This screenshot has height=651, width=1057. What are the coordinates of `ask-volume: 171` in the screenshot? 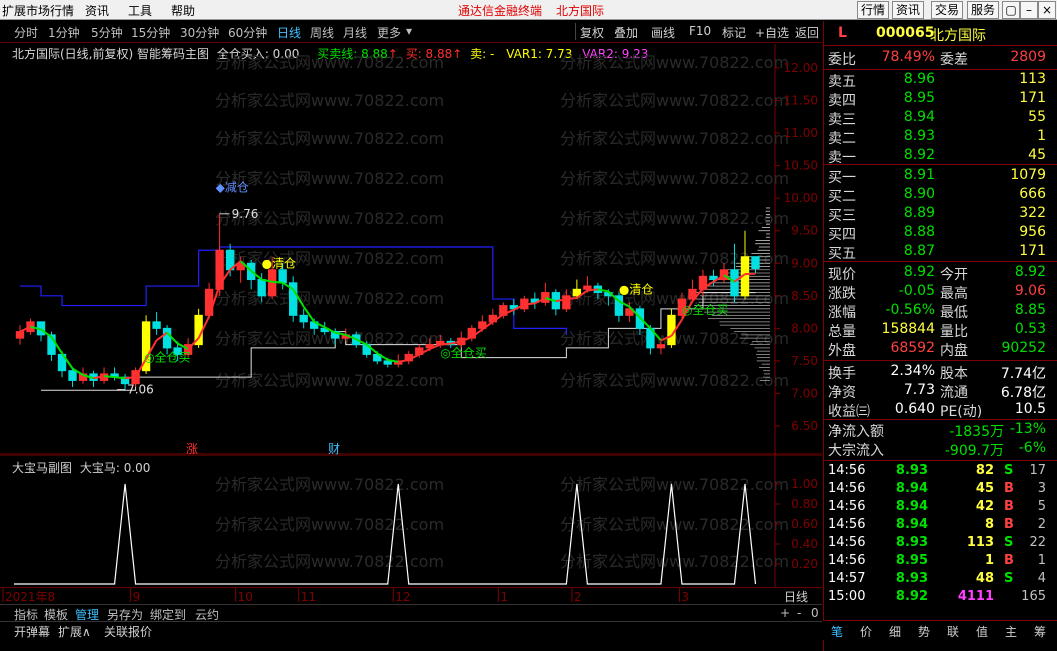 It's located at (1032, 98).